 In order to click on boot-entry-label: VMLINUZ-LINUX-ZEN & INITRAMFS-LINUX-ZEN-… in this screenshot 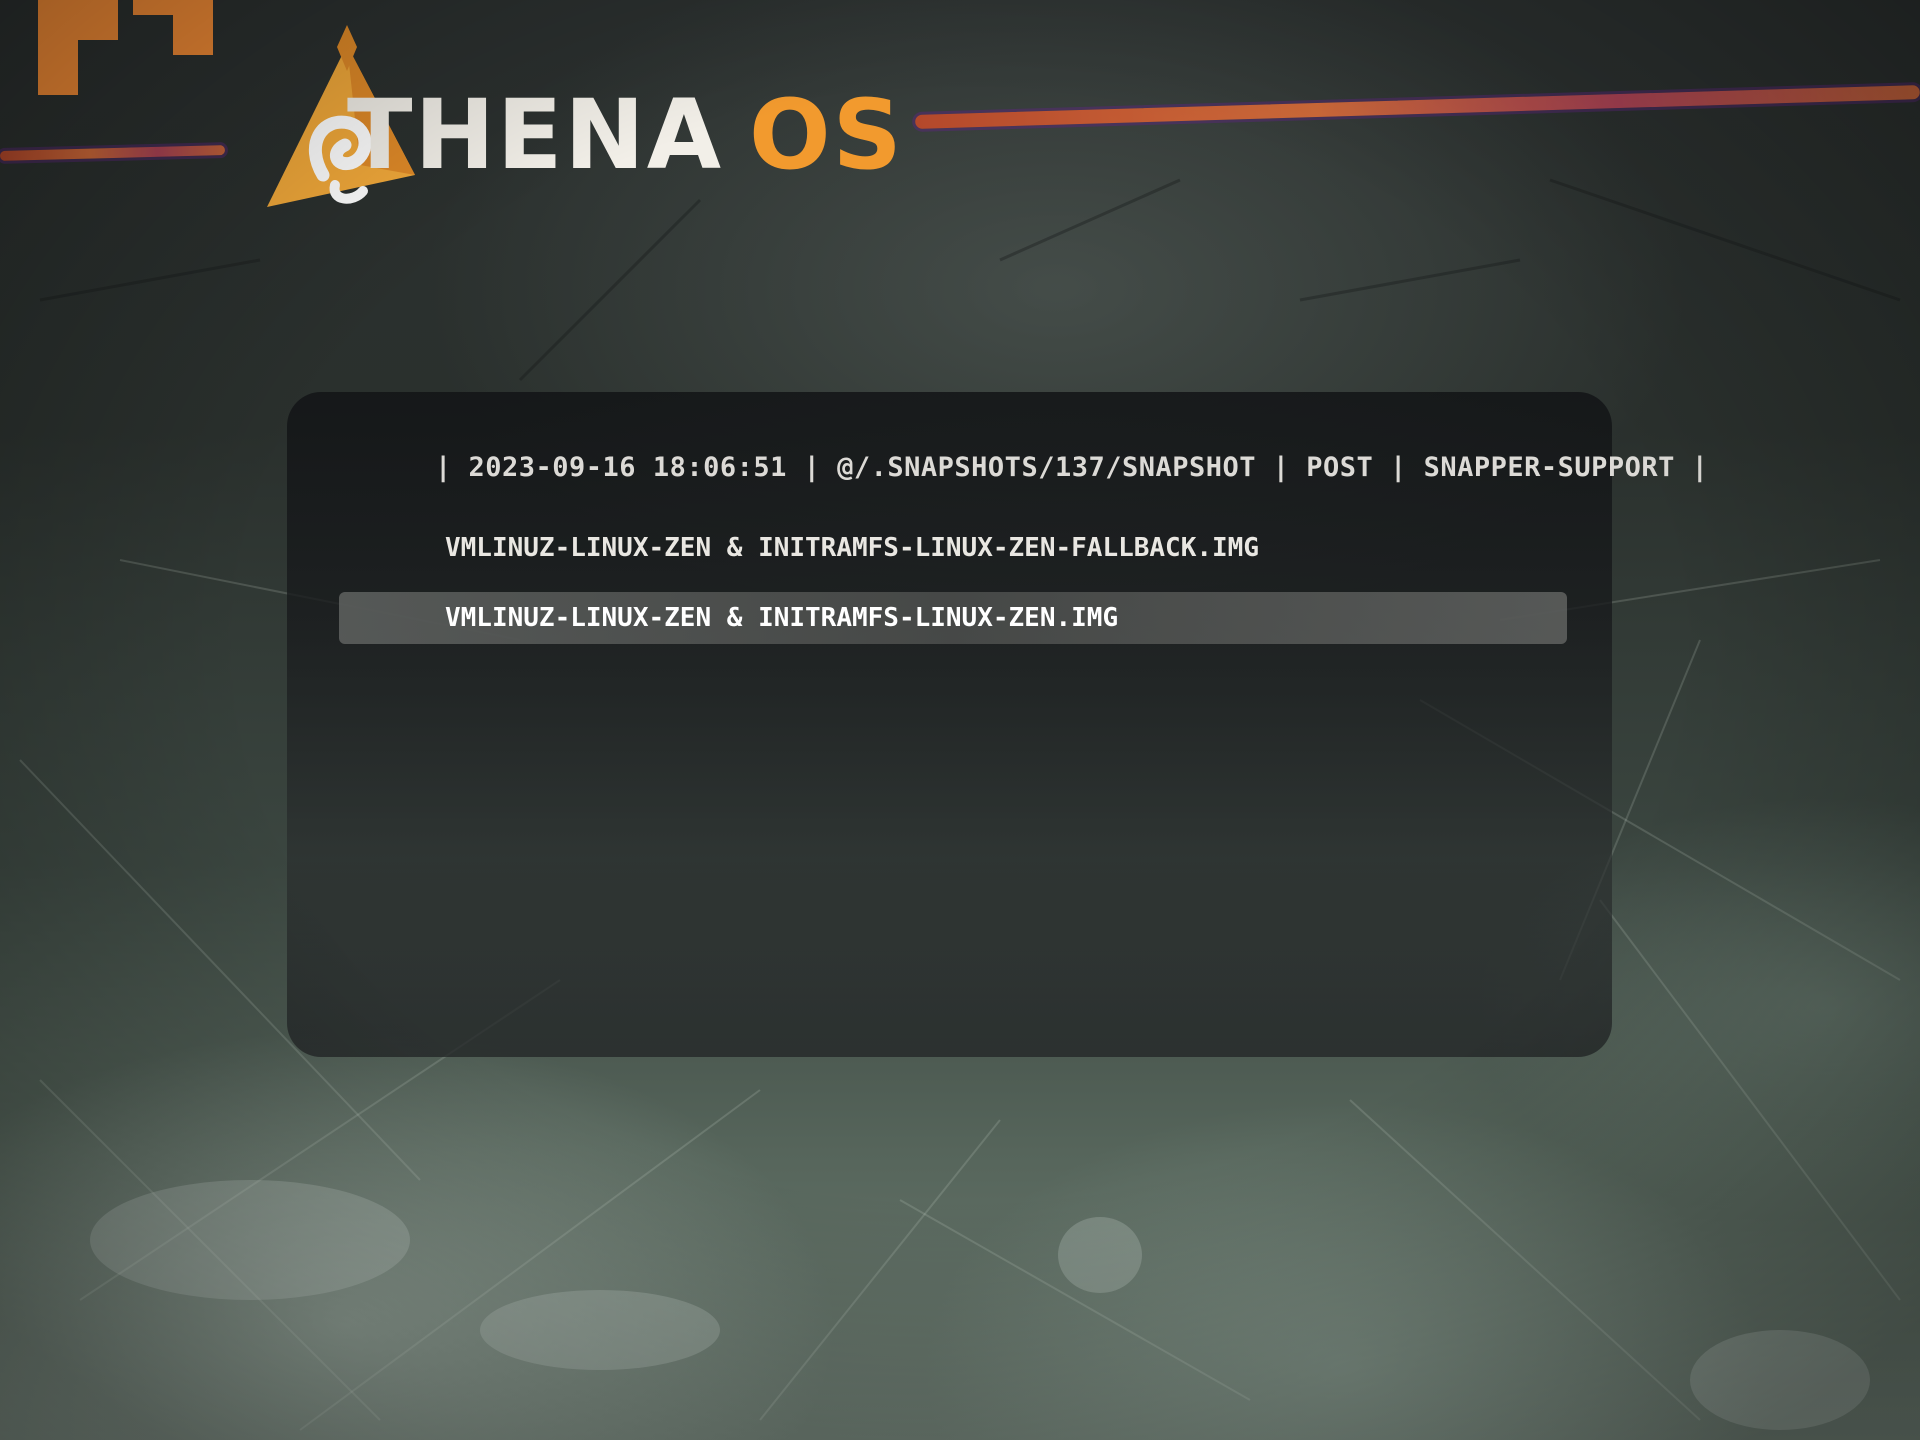, I will do `click(852, 548)`.